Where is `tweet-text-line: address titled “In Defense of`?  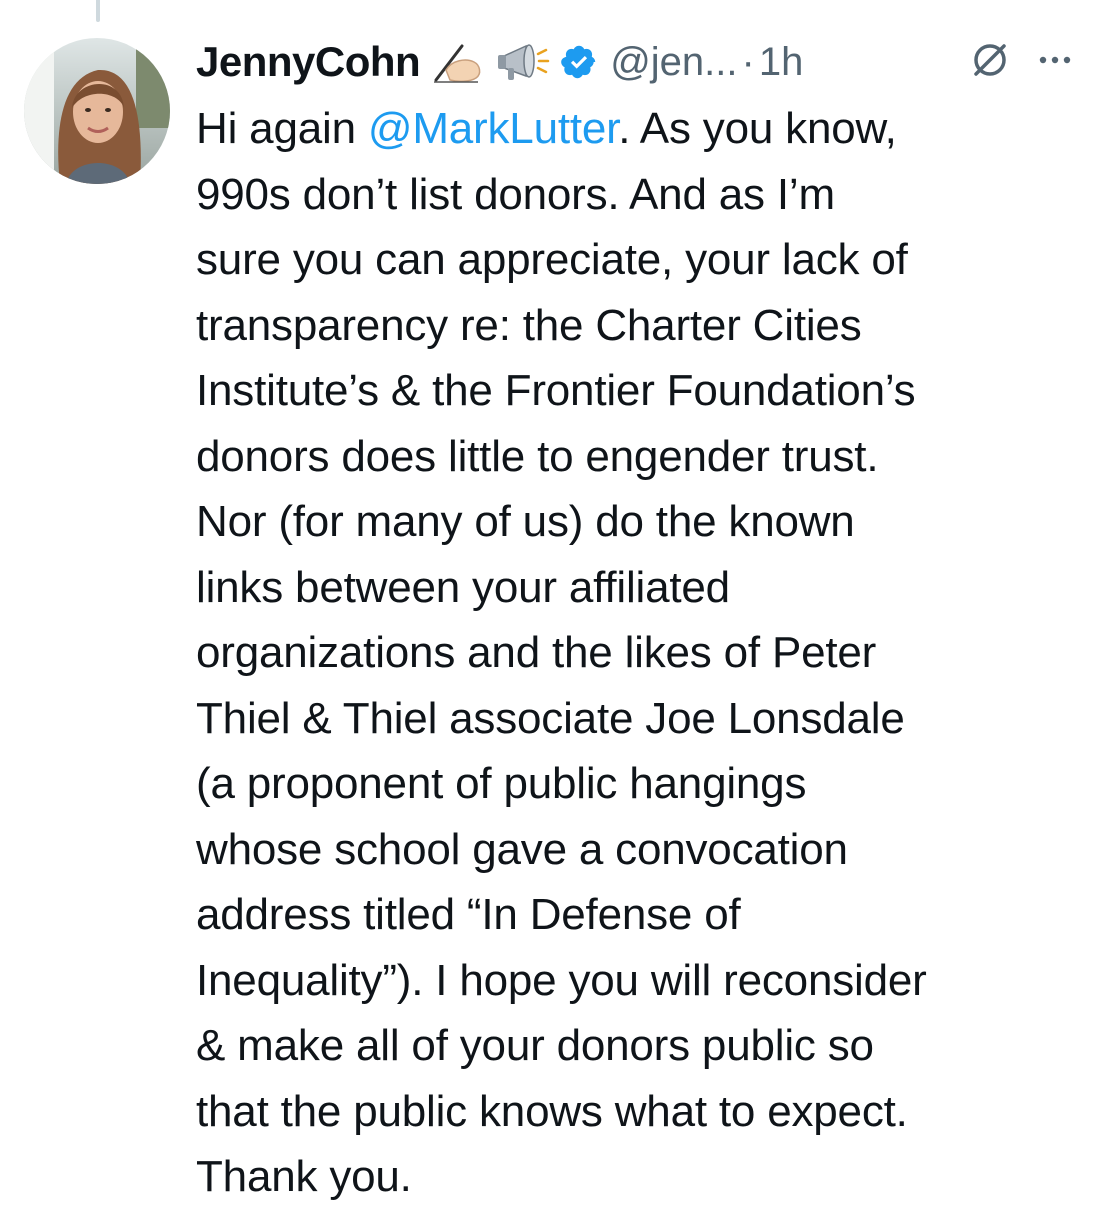 tweet-text-line: address titled “In Defense of is located at coordinates (468, 914).